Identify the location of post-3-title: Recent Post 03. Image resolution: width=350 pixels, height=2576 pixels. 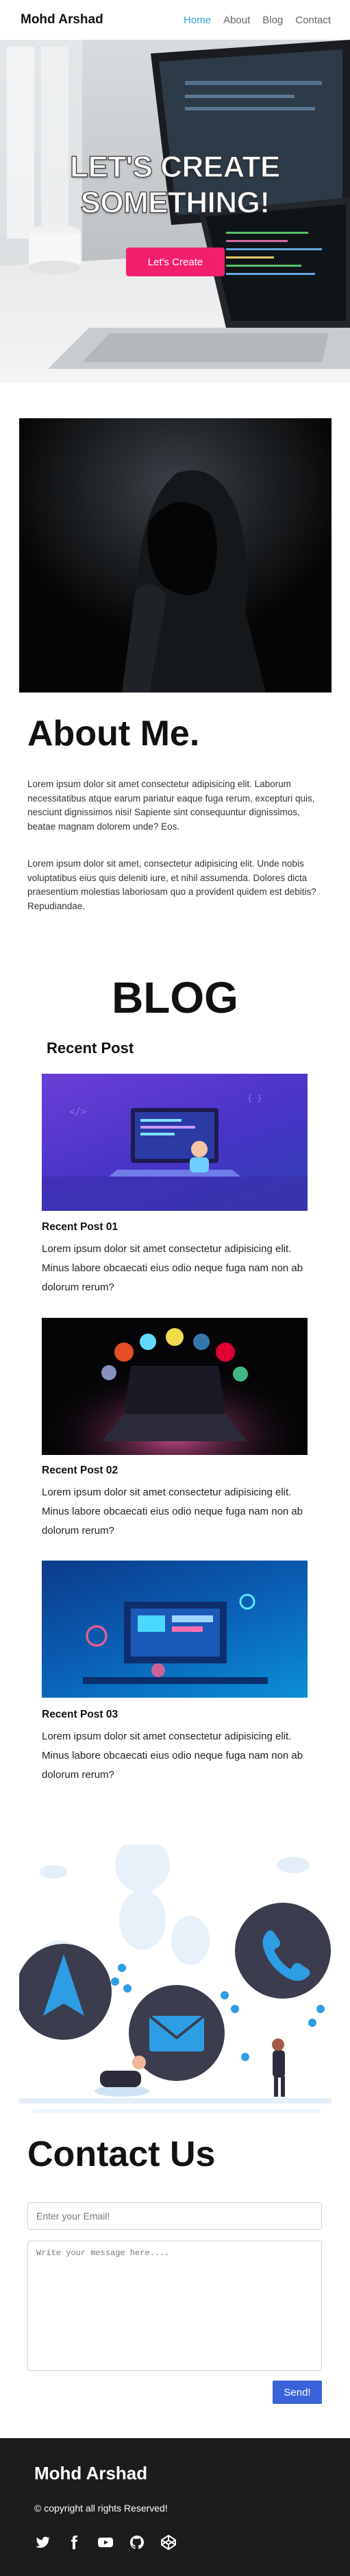
(80, 1715).